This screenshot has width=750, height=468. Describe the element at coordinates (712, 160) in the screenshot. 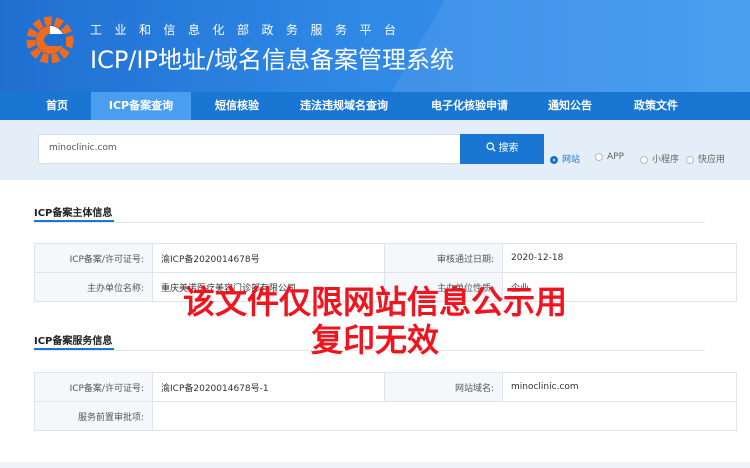

I see `radio-quick-app-label: 快应用` at that location.